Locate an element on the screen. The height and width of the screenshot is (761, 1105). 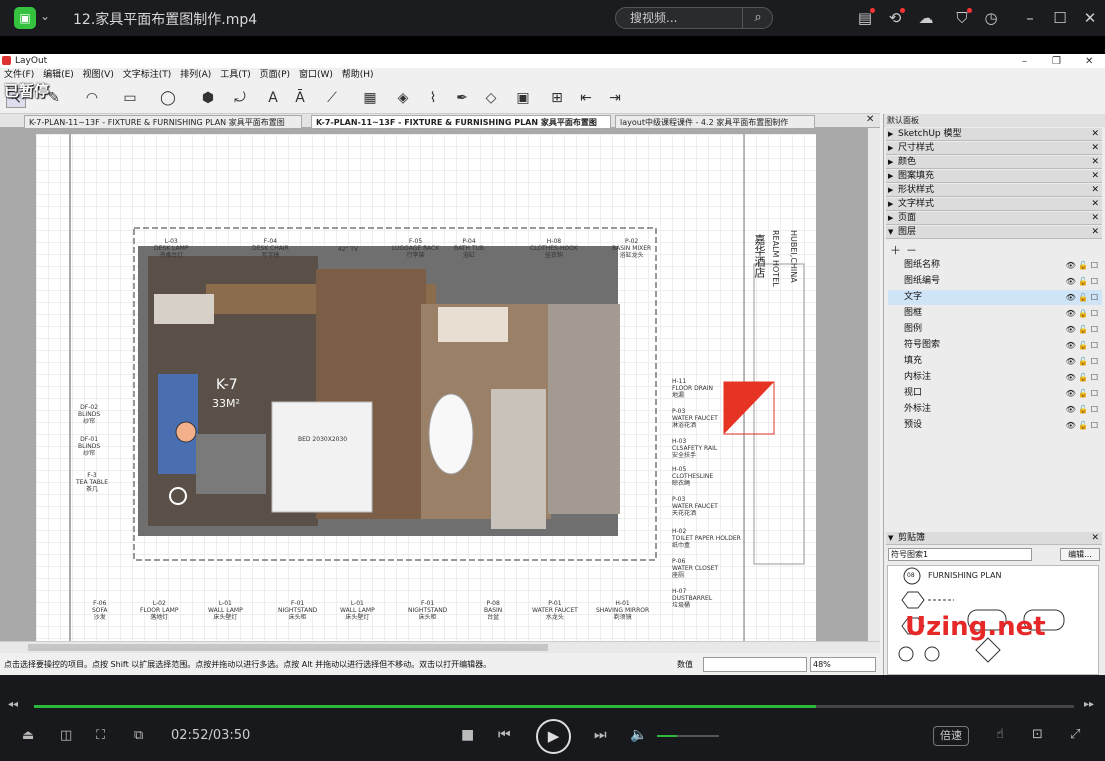
layer-item: 图纸名称 👁 🔓 ☐ is located at coordinates (995, 265).